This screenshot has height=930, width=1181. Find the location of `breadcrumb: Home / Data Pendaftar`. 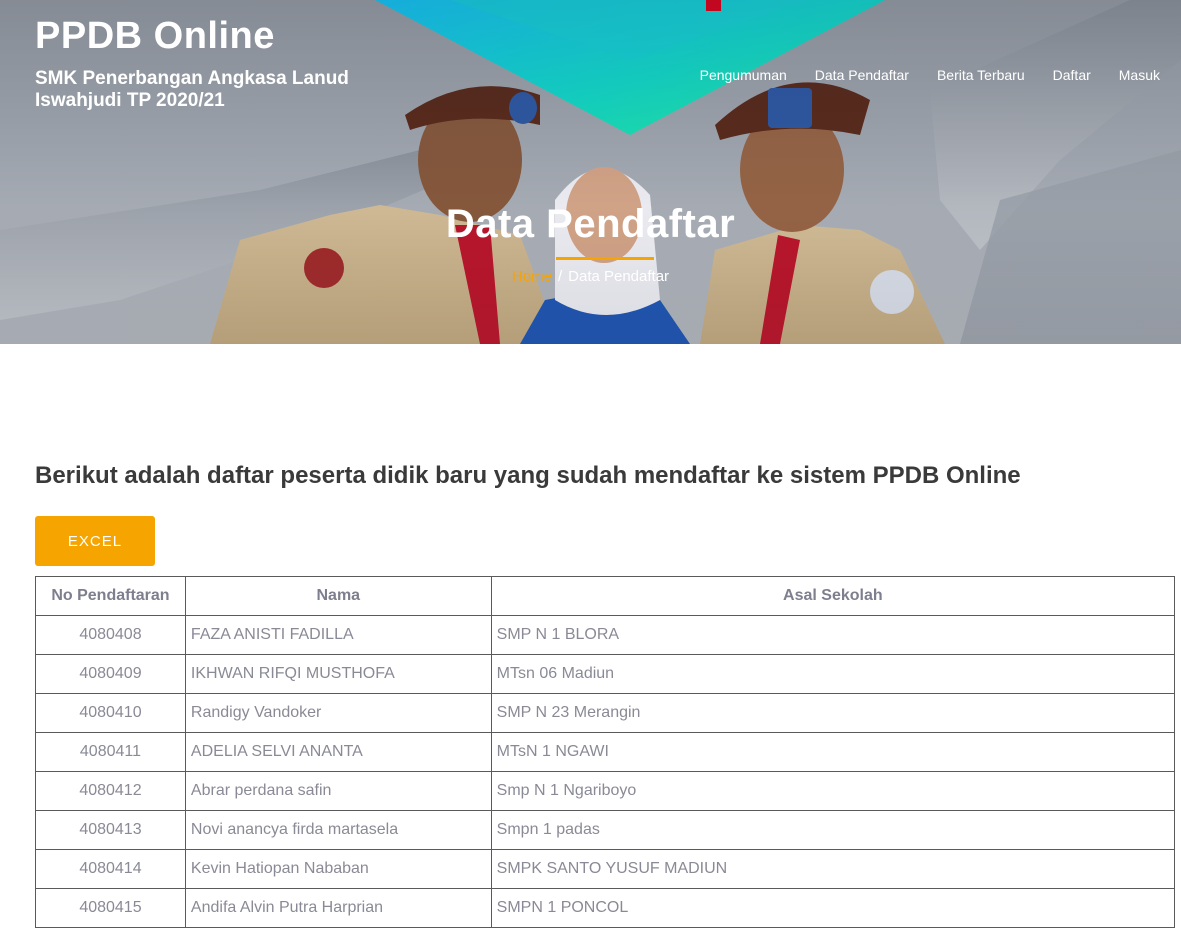

breadcrumb: Home / Data Pendaftar is located at coordinates (590, 276).